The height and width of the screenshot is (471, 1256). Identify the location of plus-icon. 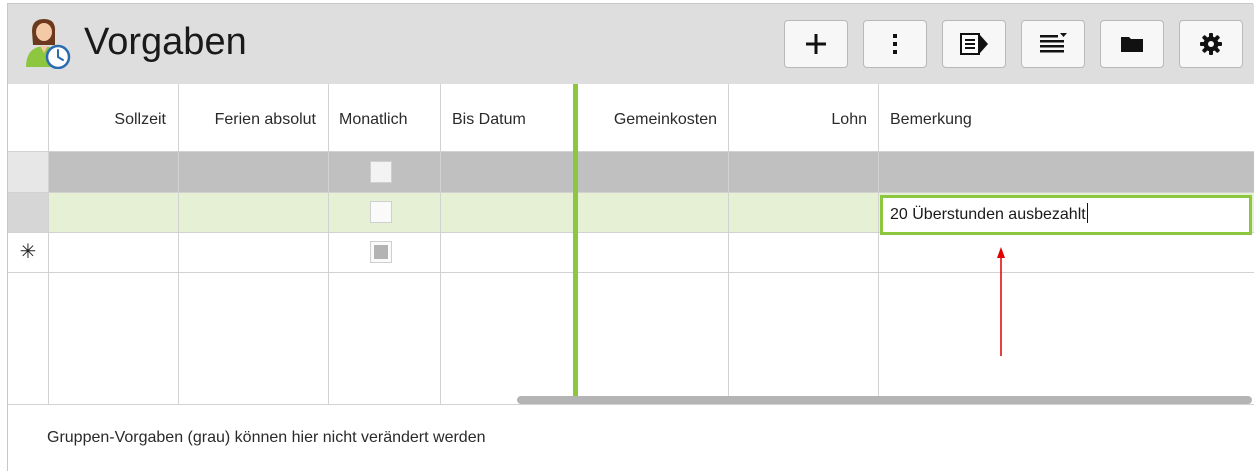
(816, 44).